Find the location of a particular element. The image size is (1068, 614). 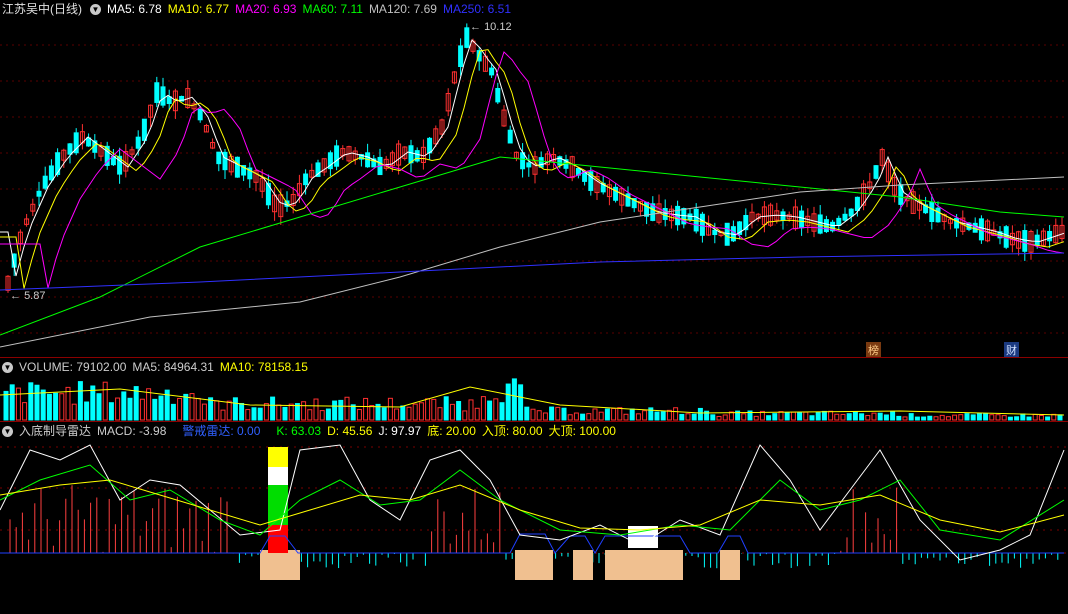

low-price-label: ← 5.87 is located at coordinates (28, 296).